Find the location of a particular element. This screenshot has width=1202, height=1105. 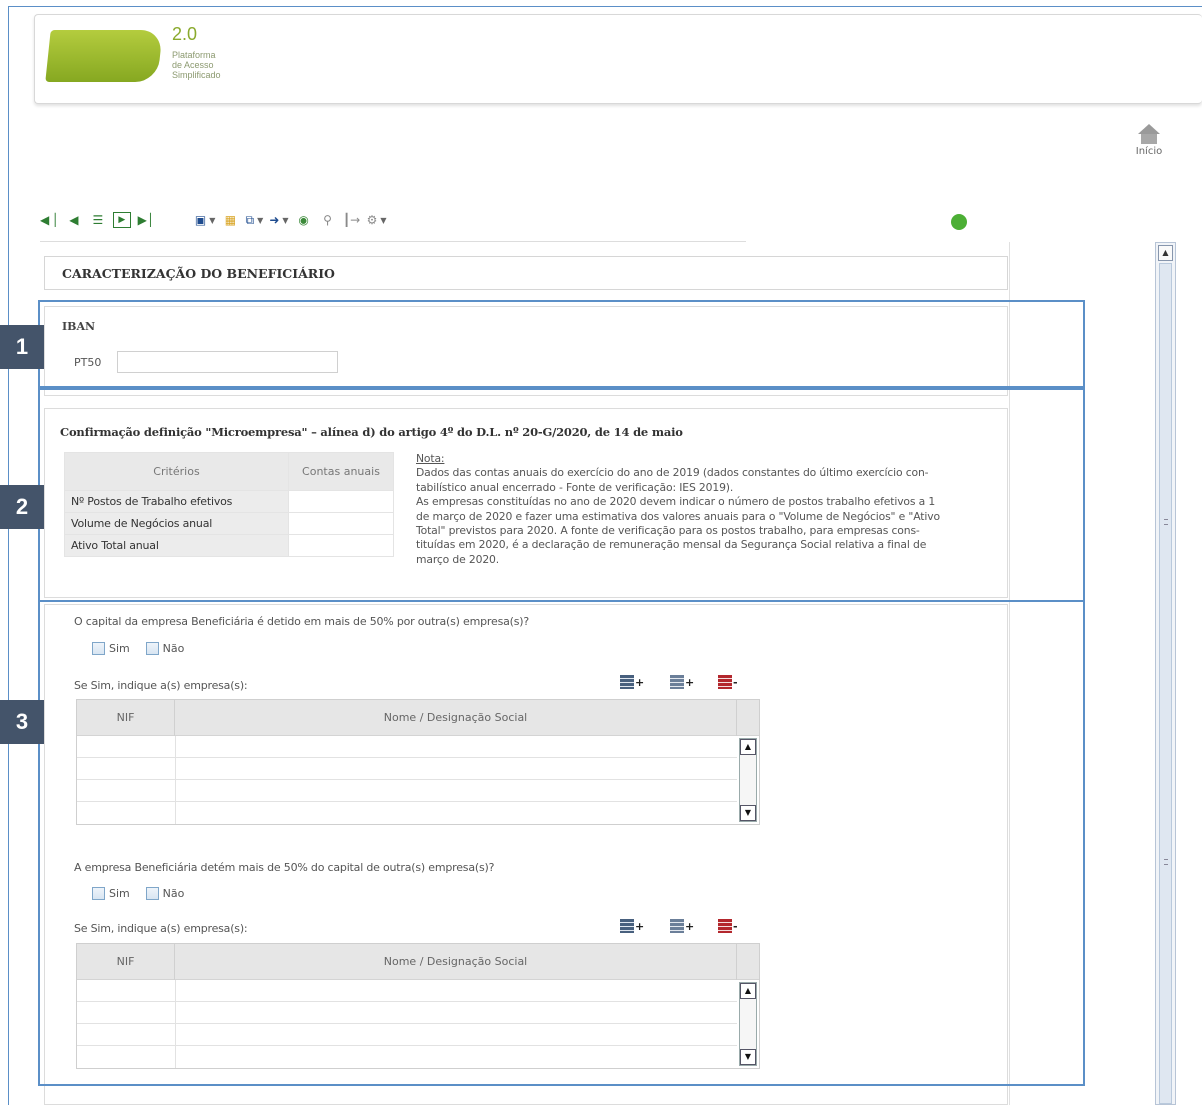

home-button: Início is located at coordinates (1149, 140).